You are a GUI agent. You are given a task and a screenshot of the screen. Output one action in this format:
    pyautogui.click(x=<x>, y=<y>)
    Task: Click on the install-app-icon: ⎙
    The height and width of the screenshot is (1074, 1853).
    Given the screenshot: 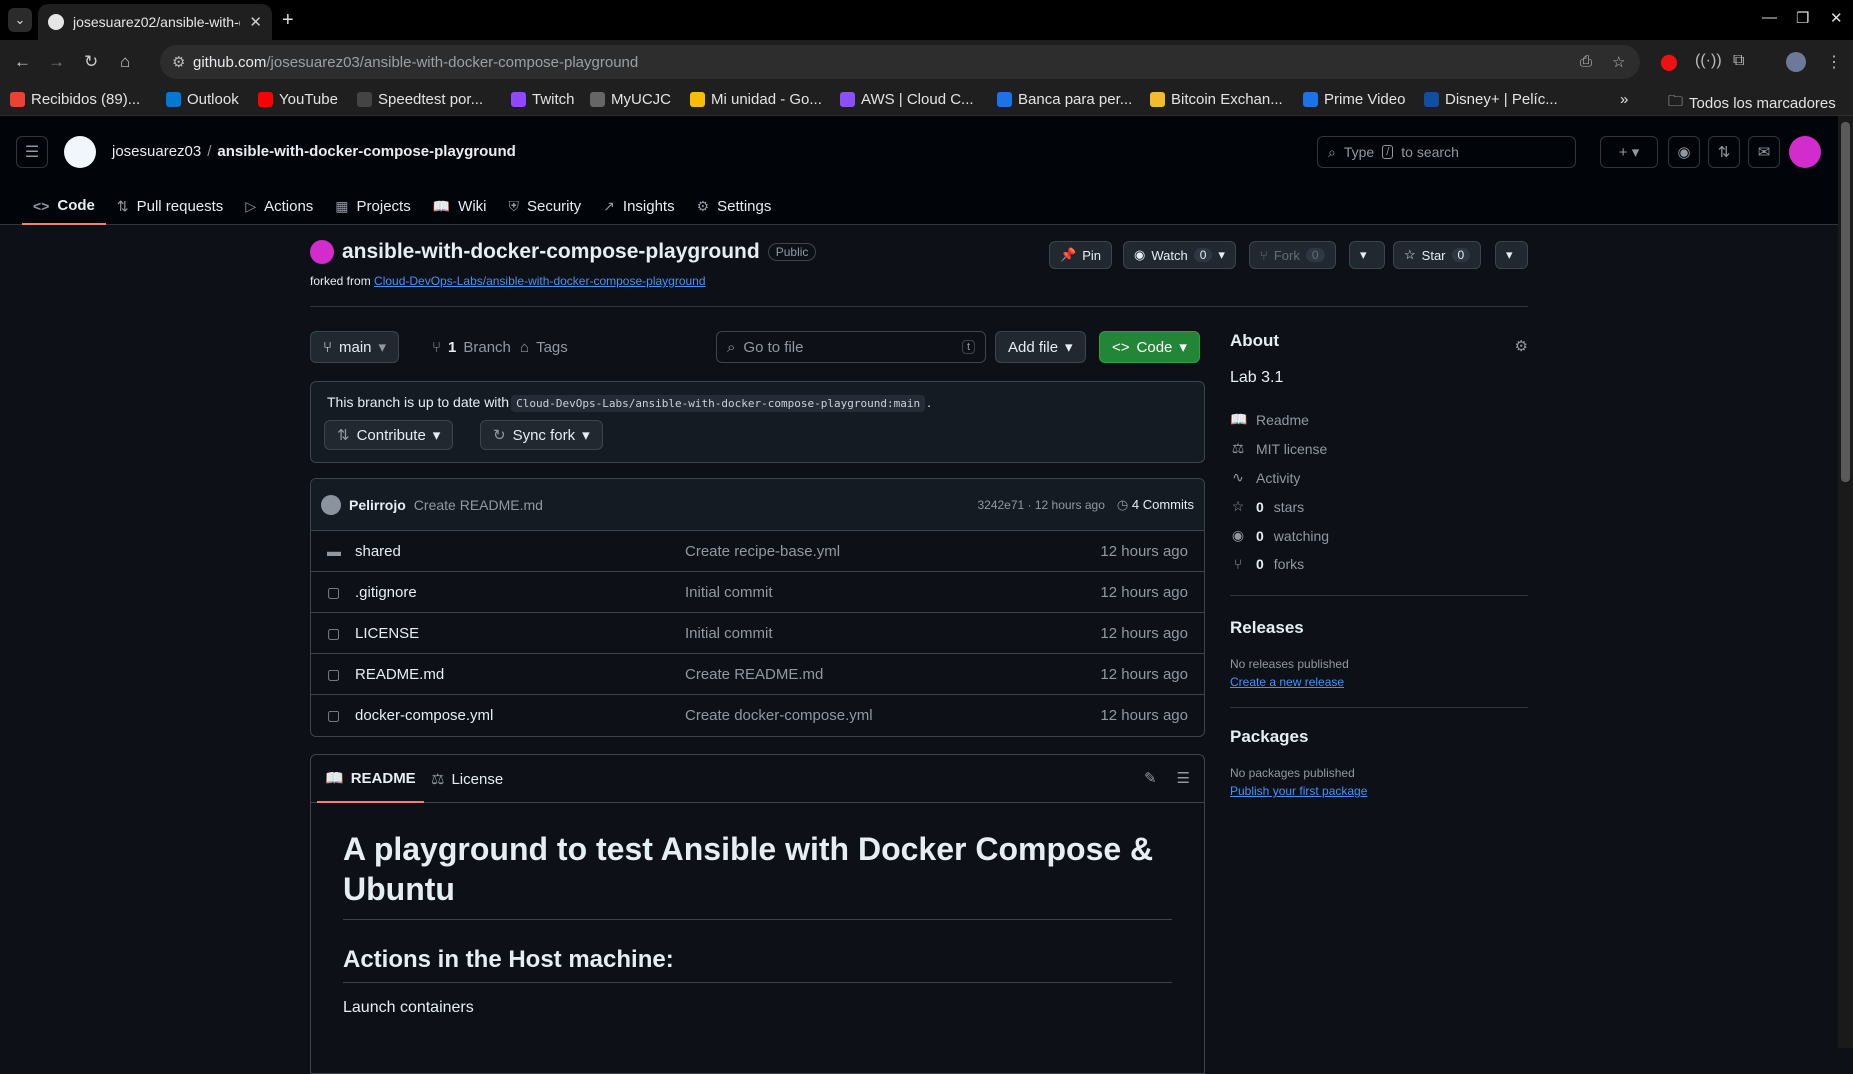 What is the action you would take?
    pyautogui.click(x=1586, y=61)
    